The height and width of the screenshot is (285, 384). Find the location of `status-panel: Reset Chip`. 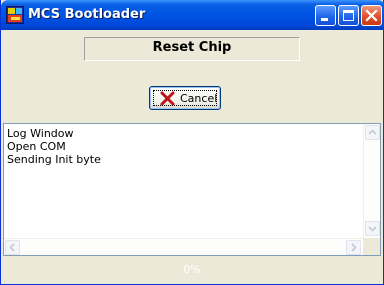

status-panel: Reset Chip is located at coordinates (192, 49).